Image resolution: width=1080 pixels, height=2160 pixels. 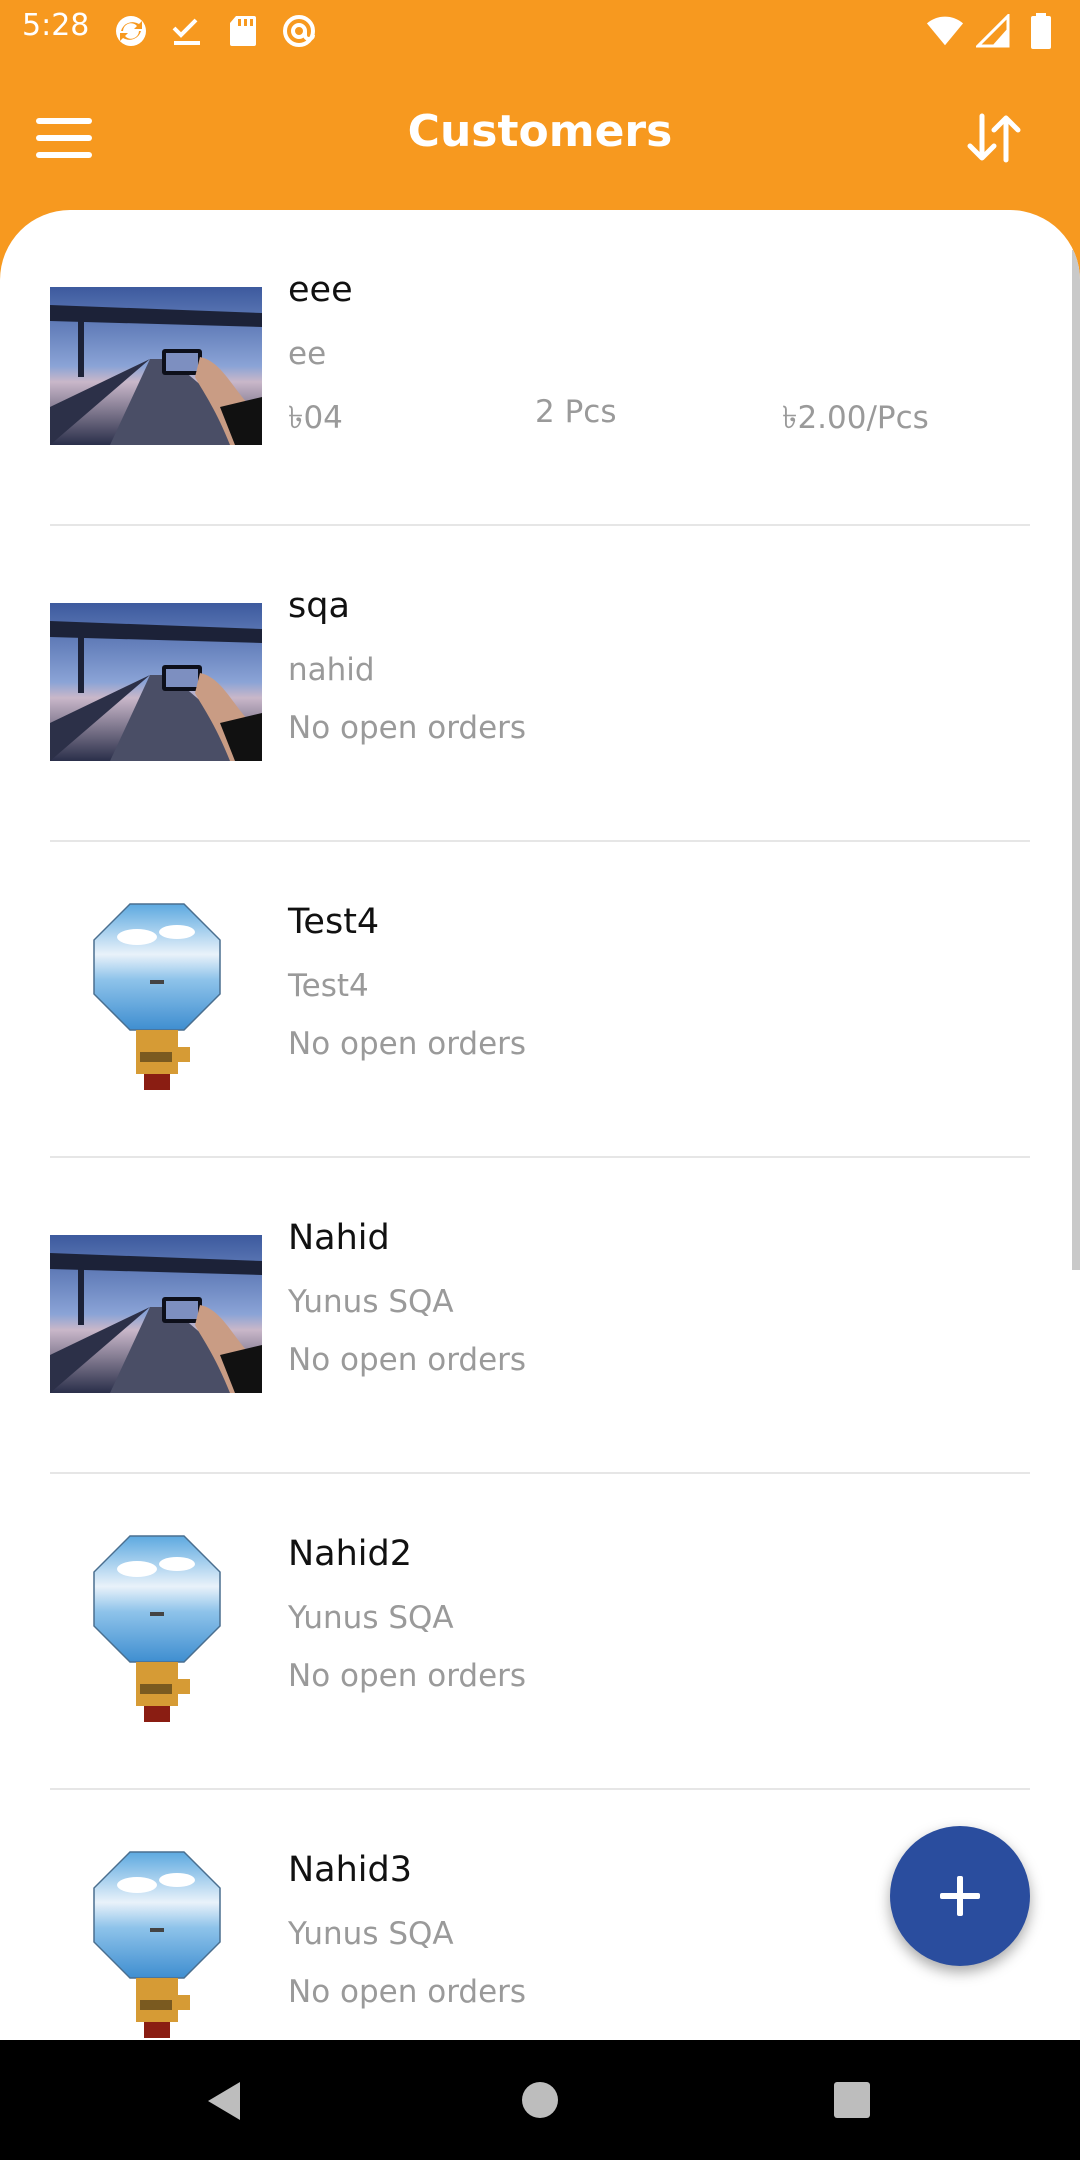 I want to click on customer-subtitle: ee, so click(x=307, y=354).